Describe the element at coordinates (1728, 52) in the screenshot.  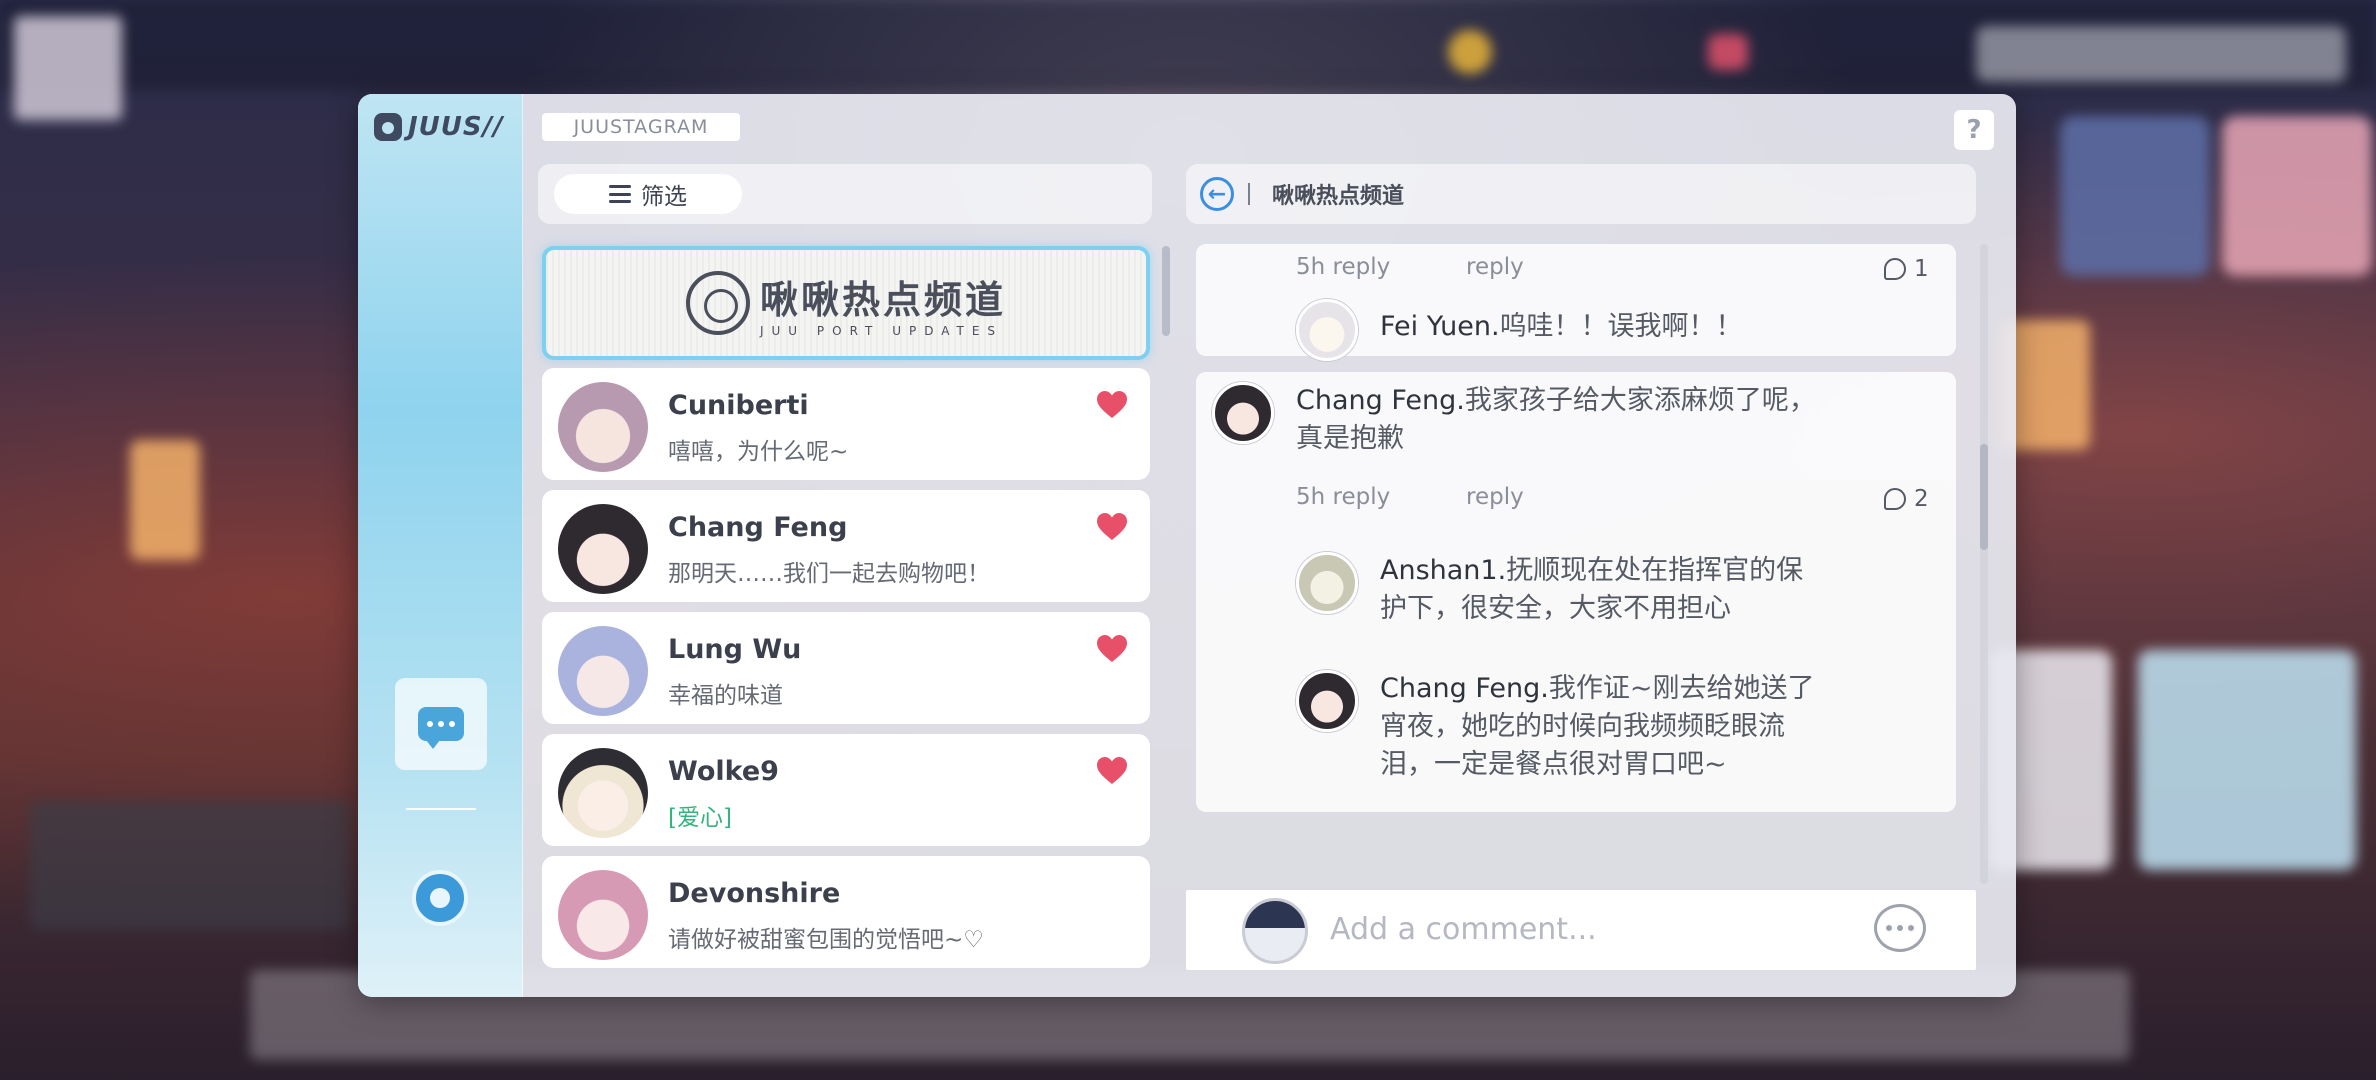
I see `background-heart-icon` at that location.